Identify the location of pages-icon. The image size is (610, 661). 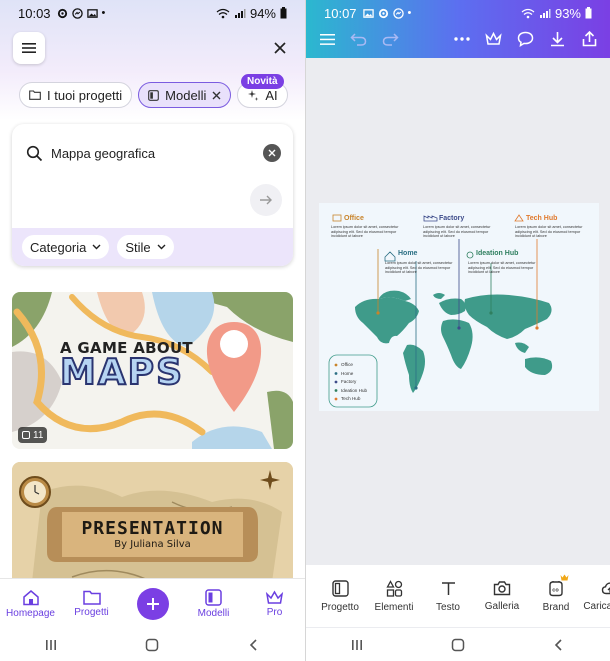
(26, 435).